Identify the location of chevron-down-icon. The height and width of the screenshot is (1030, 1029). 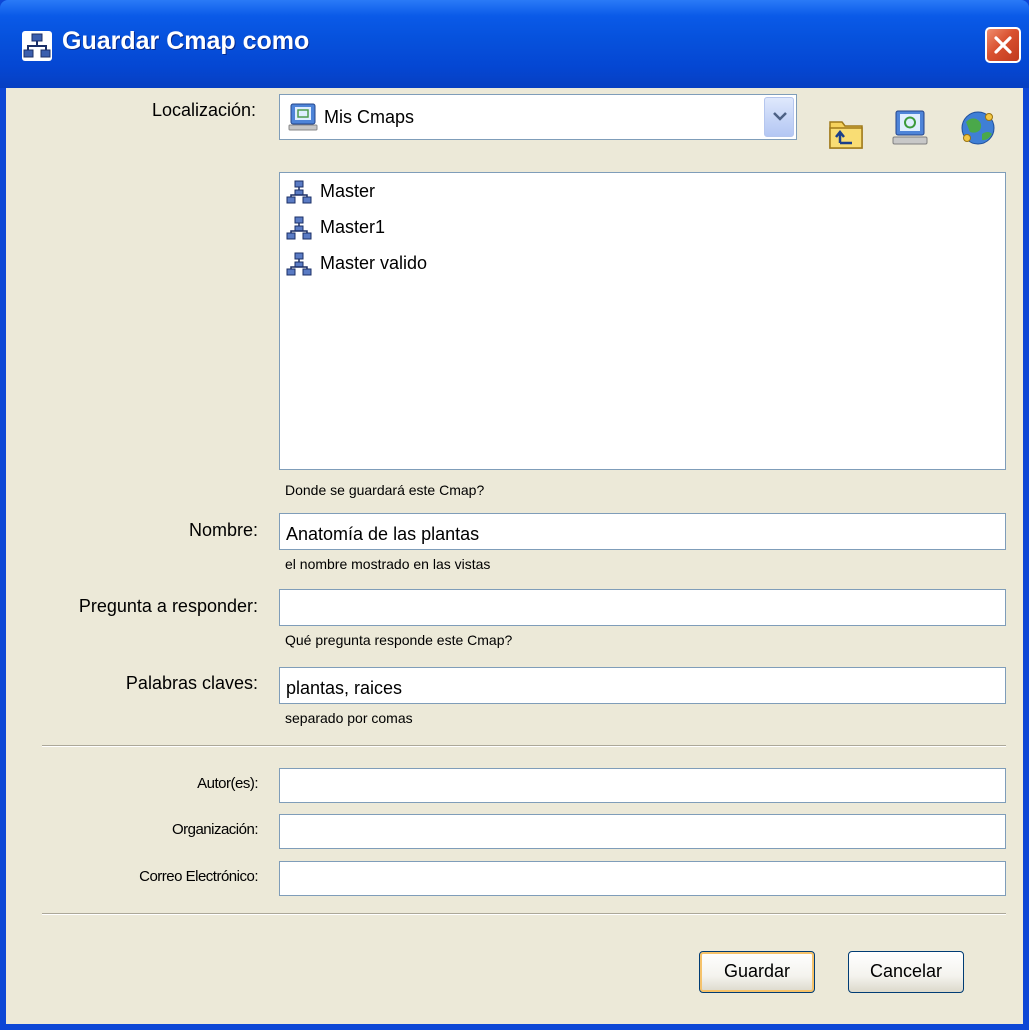
(780, 116).